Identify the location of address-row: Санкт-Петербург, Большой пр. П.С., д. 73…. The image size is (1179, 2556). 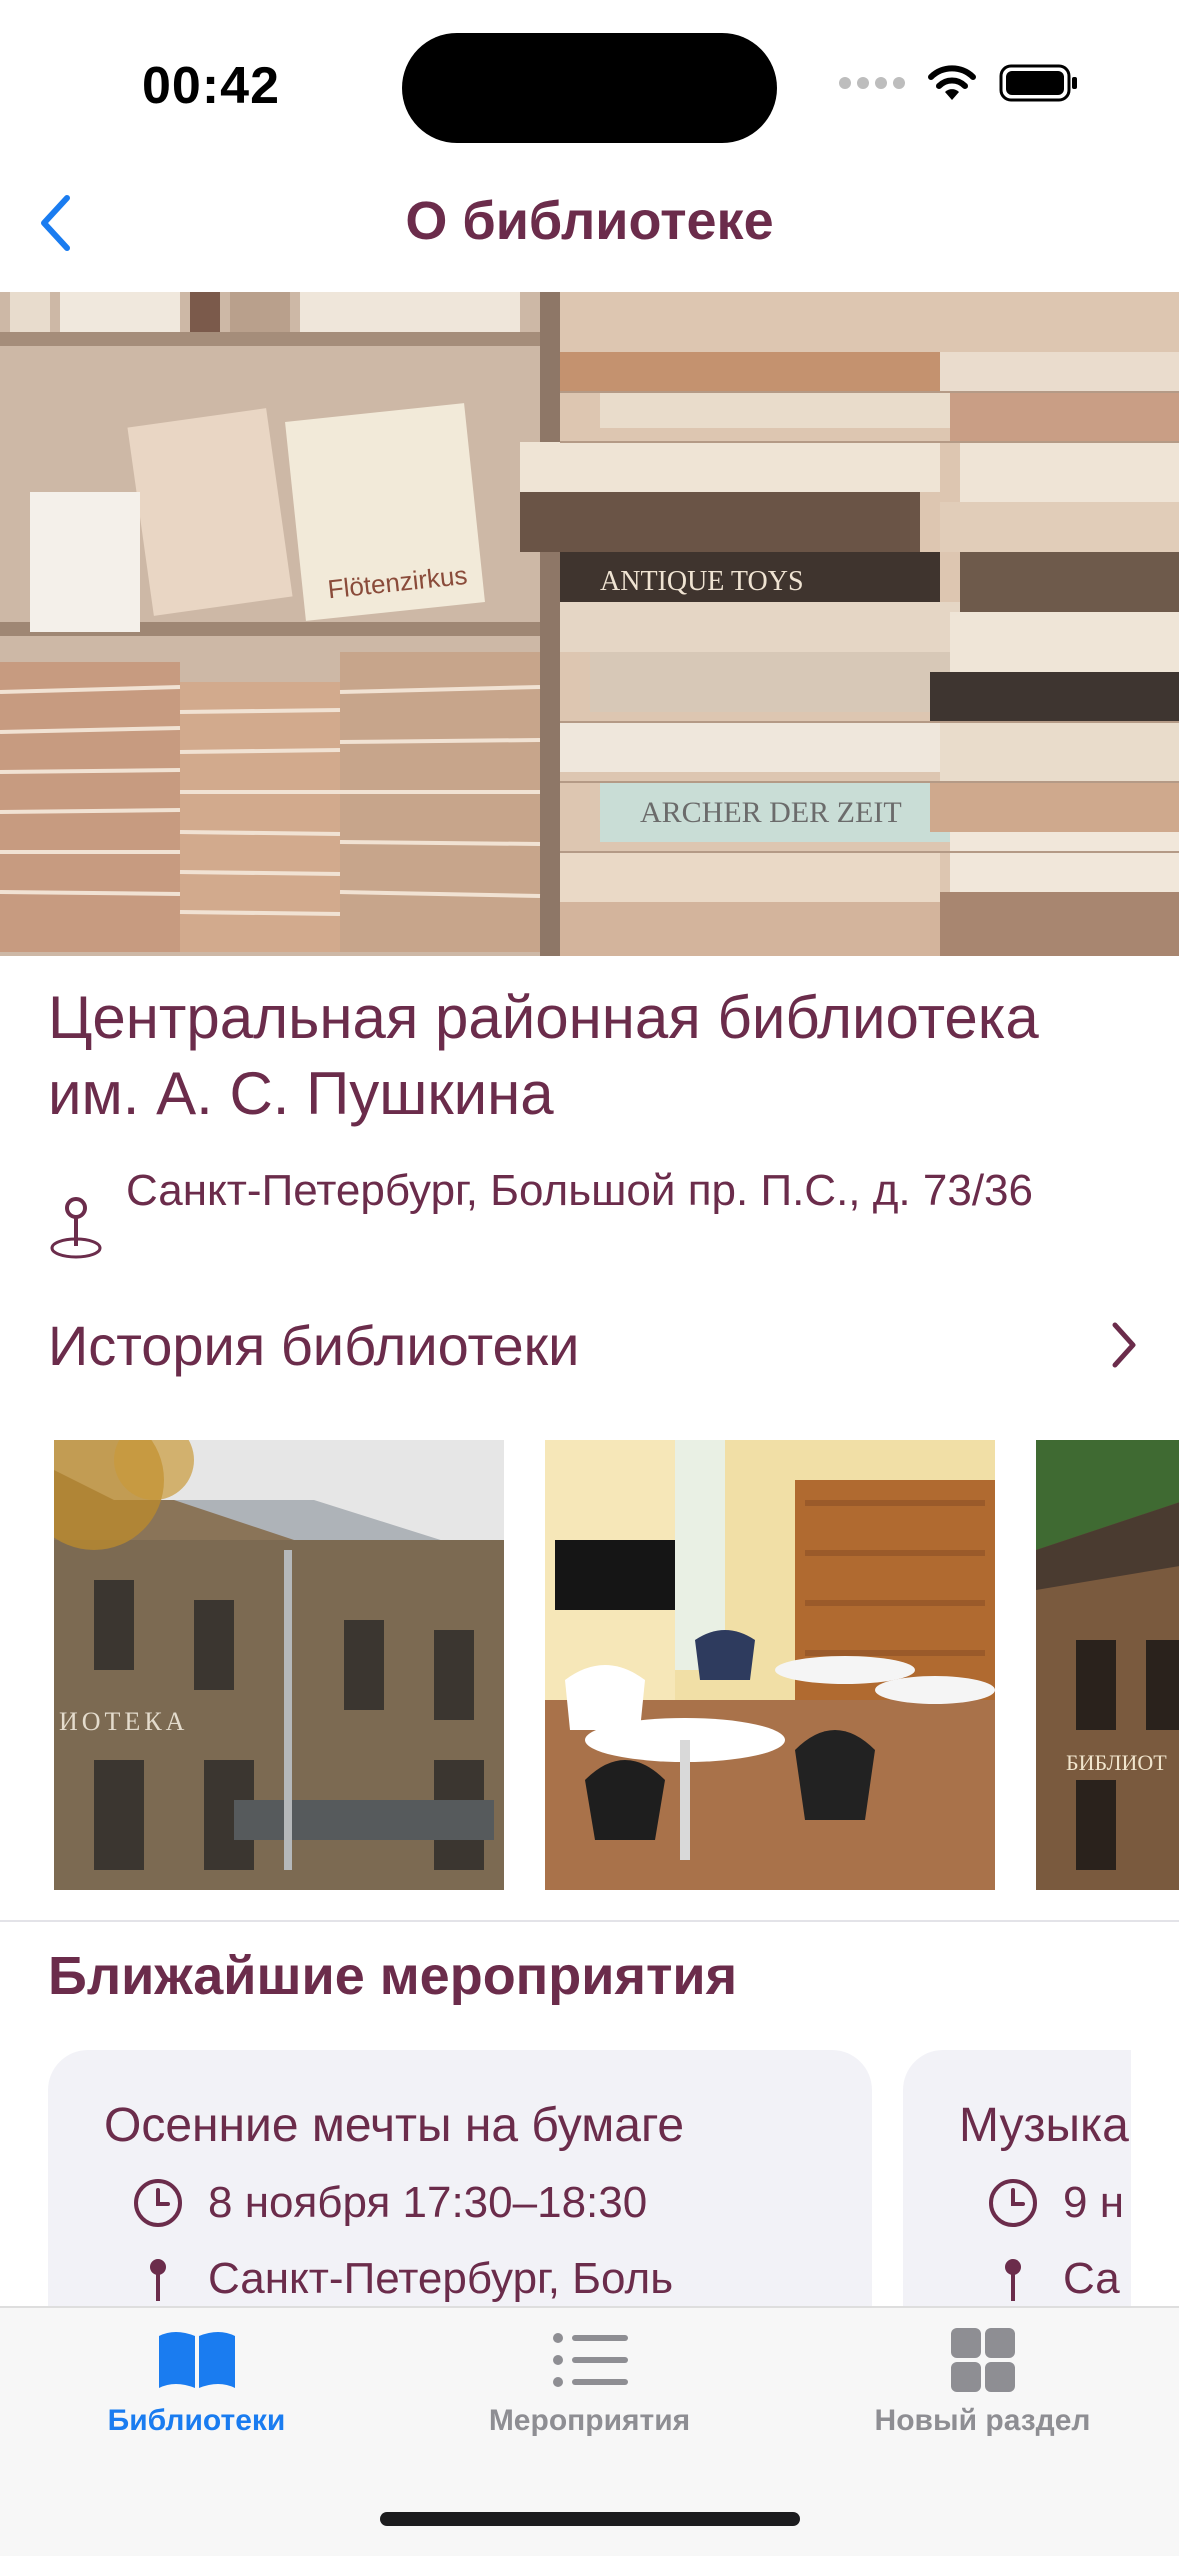
(593, 1213).